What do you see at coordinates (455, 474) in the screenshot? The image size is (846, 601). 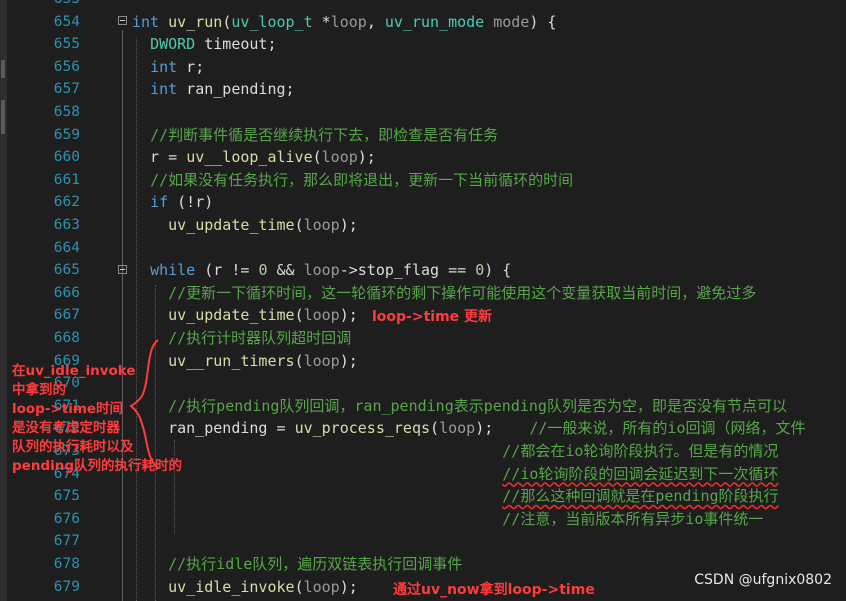 I see `code-text: //io轮询阶段的回调会延迟到下一次循环` at bounding box center [455, 474].